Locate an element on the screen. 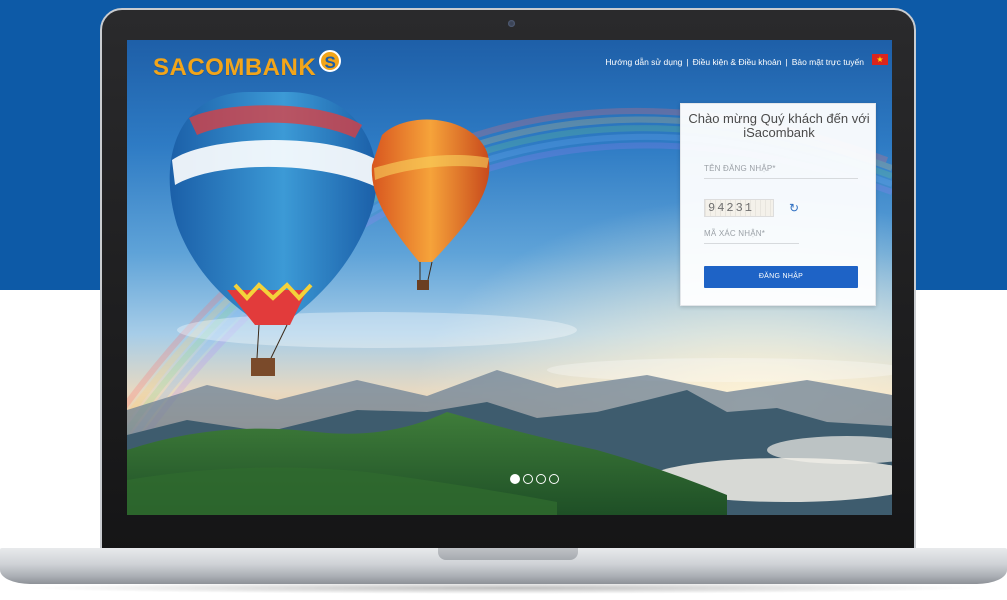 Image resolution: width=1007 pixels, height=600 pixels. refresh-icon: ↻ is located at coordinates (795, 208).